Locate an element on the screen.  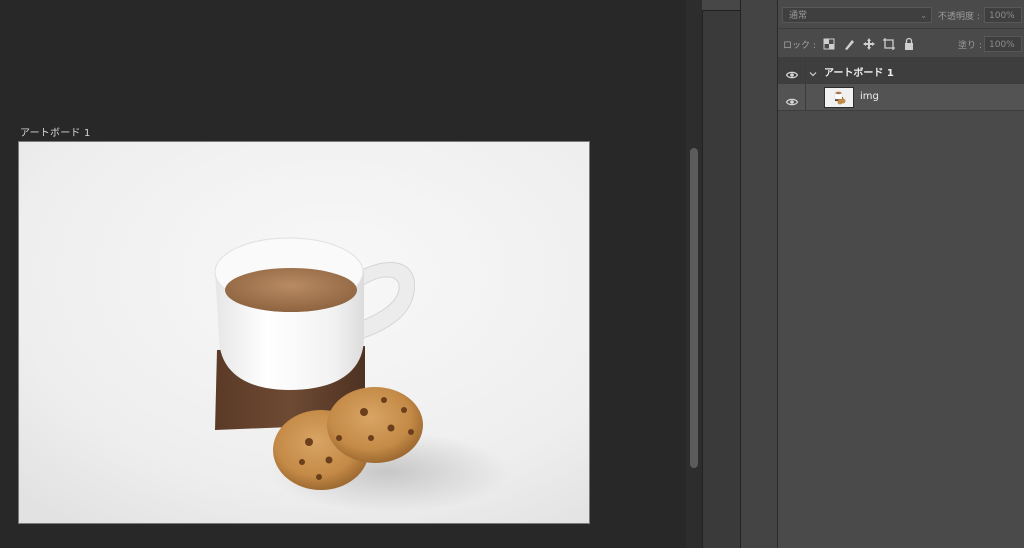
lock-transparent-pixels-icon is located at coordinates (829, 43).